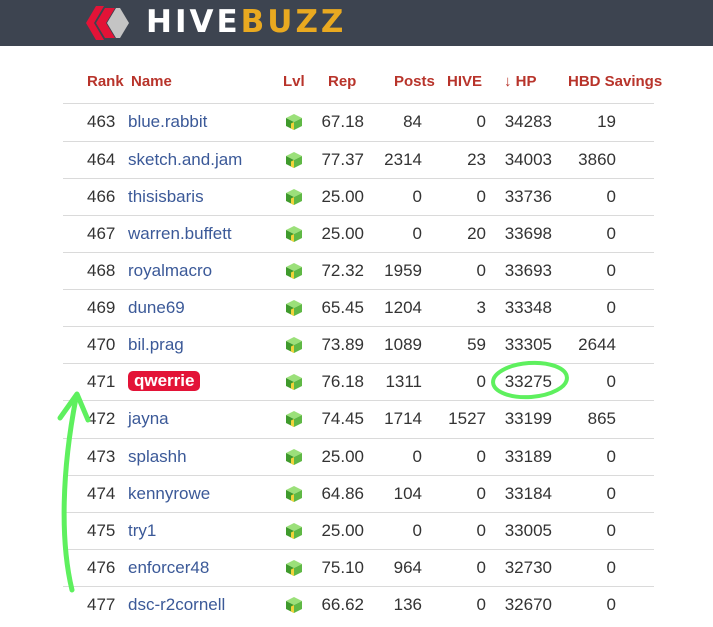  Describe the element at coordinates (358, 568) in the screenshot. I see `table-row: 476 enforcer48 75.10 964 0 32730 0` at that location.